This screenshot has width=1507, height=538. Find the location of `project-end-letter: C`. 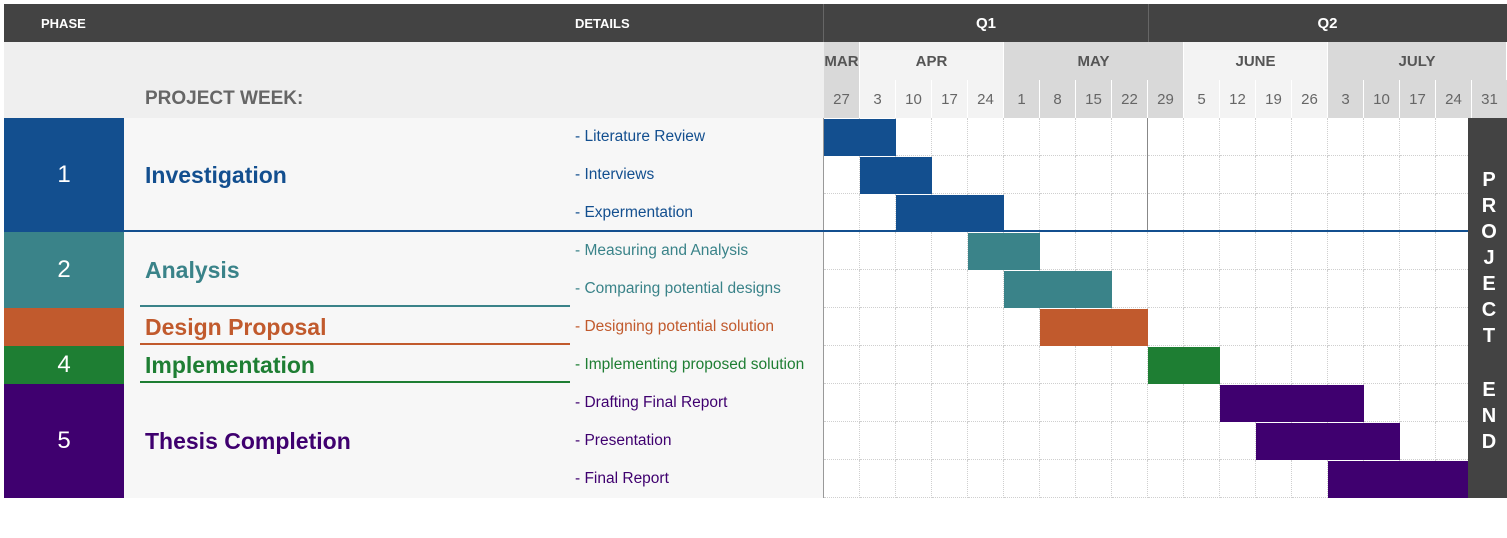

project-end-letter: C is located at coordinates (1489, 310).